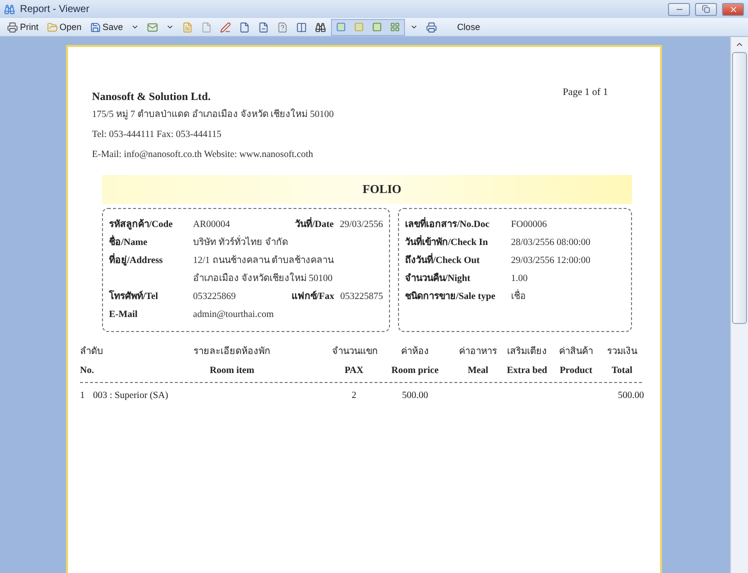 This screenshot has height=573, width=748. What do you see at coordinates (527, 352) in the screenshot?
I see `column-header: เสริมเตียง` at bounding box center [527, 352].